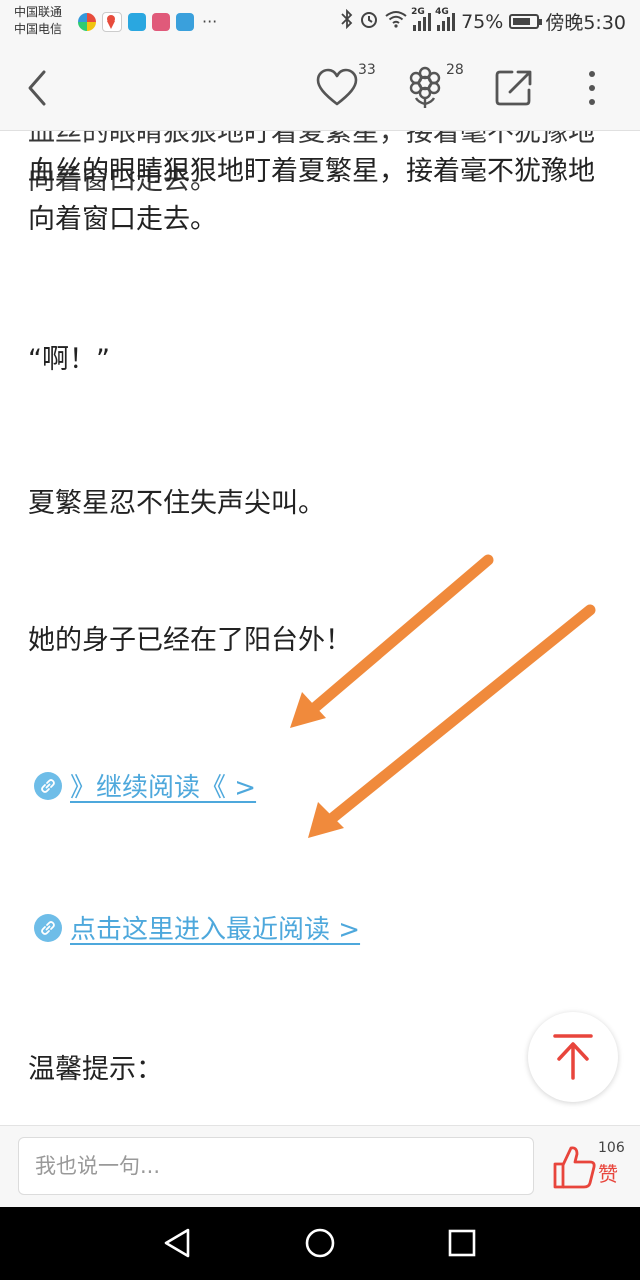 Image resolution: width=640 pixels, height=1280 pixels. I want to click on continue-reading-link: 》继续阅读《 >, so click(145, 785).